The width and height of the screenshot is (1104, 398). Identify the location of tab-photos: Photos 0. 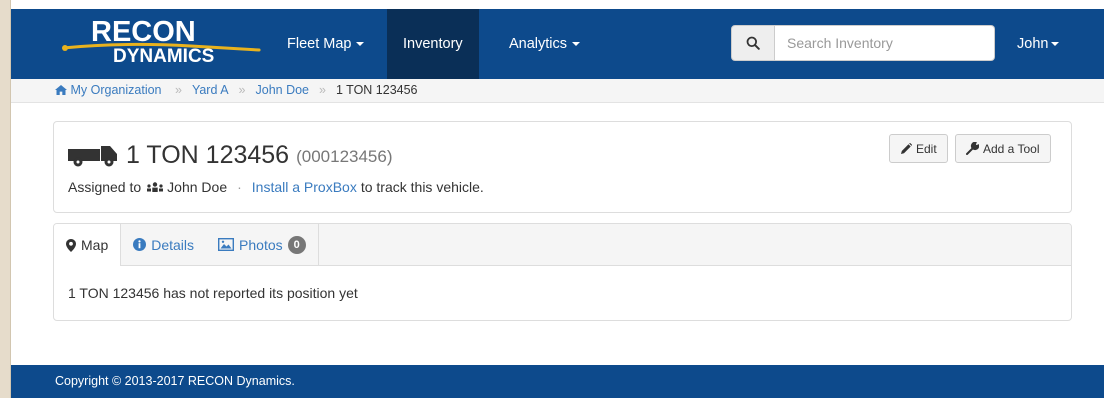
(262, 244).